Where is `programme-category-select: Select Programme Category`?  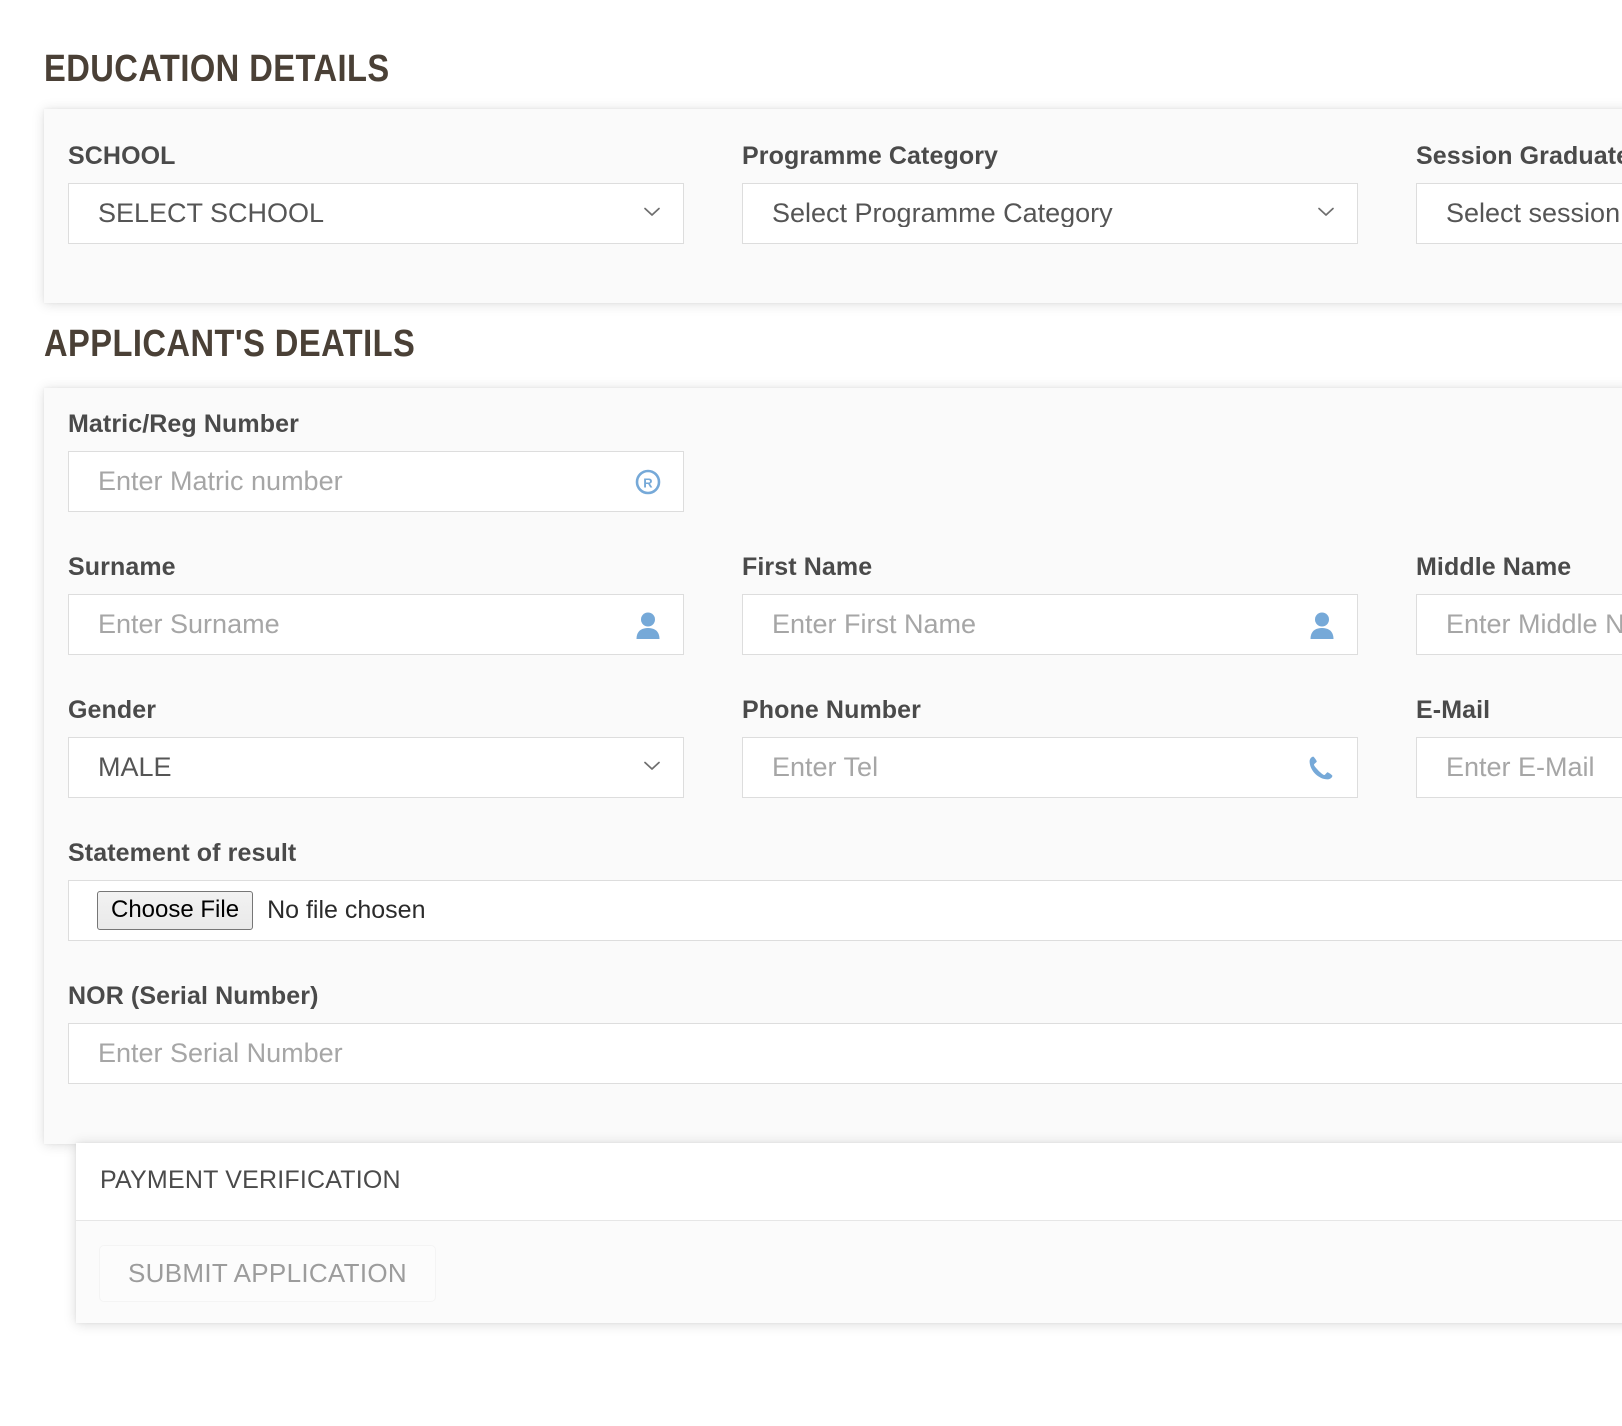
programme-category-select: Select Programme Category is located at coordinates (1050, 213).